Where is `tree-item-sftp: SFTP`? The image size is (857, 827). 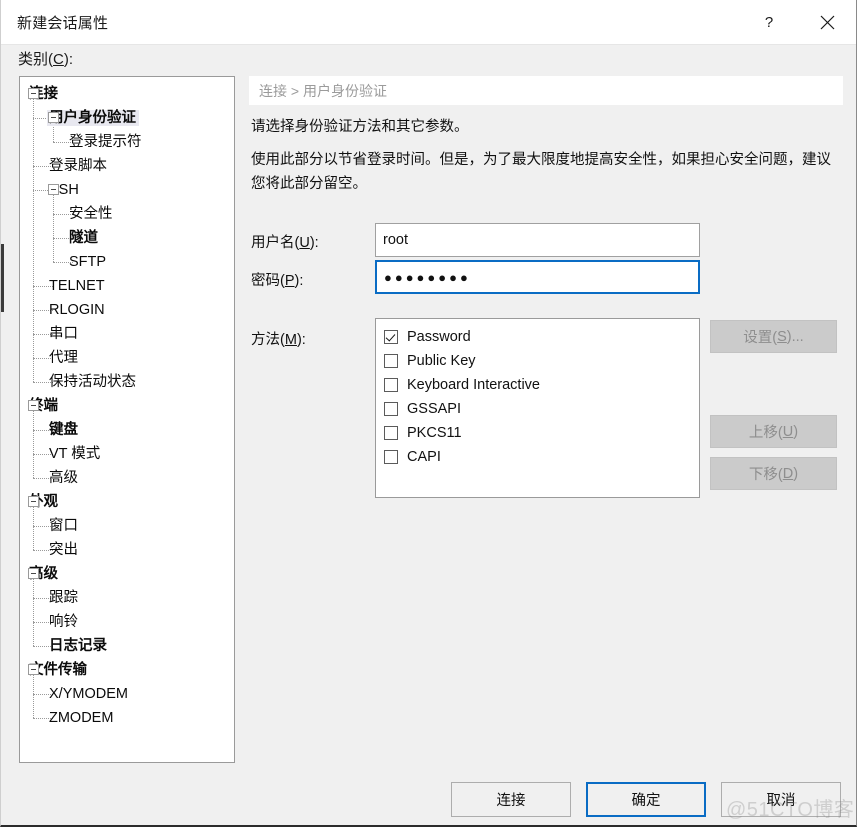
tree-item-sftp: SFTP is located at coordinates (127, 262).